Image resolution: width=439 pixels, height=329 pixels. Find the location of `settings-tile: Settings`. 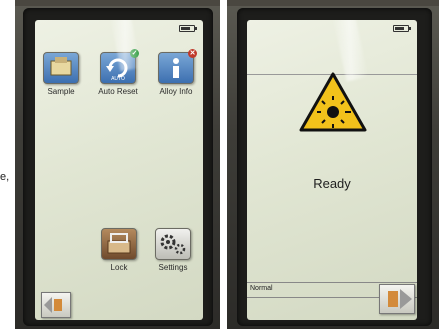

settings-tile: Settings is located at coordinates (173, 250).